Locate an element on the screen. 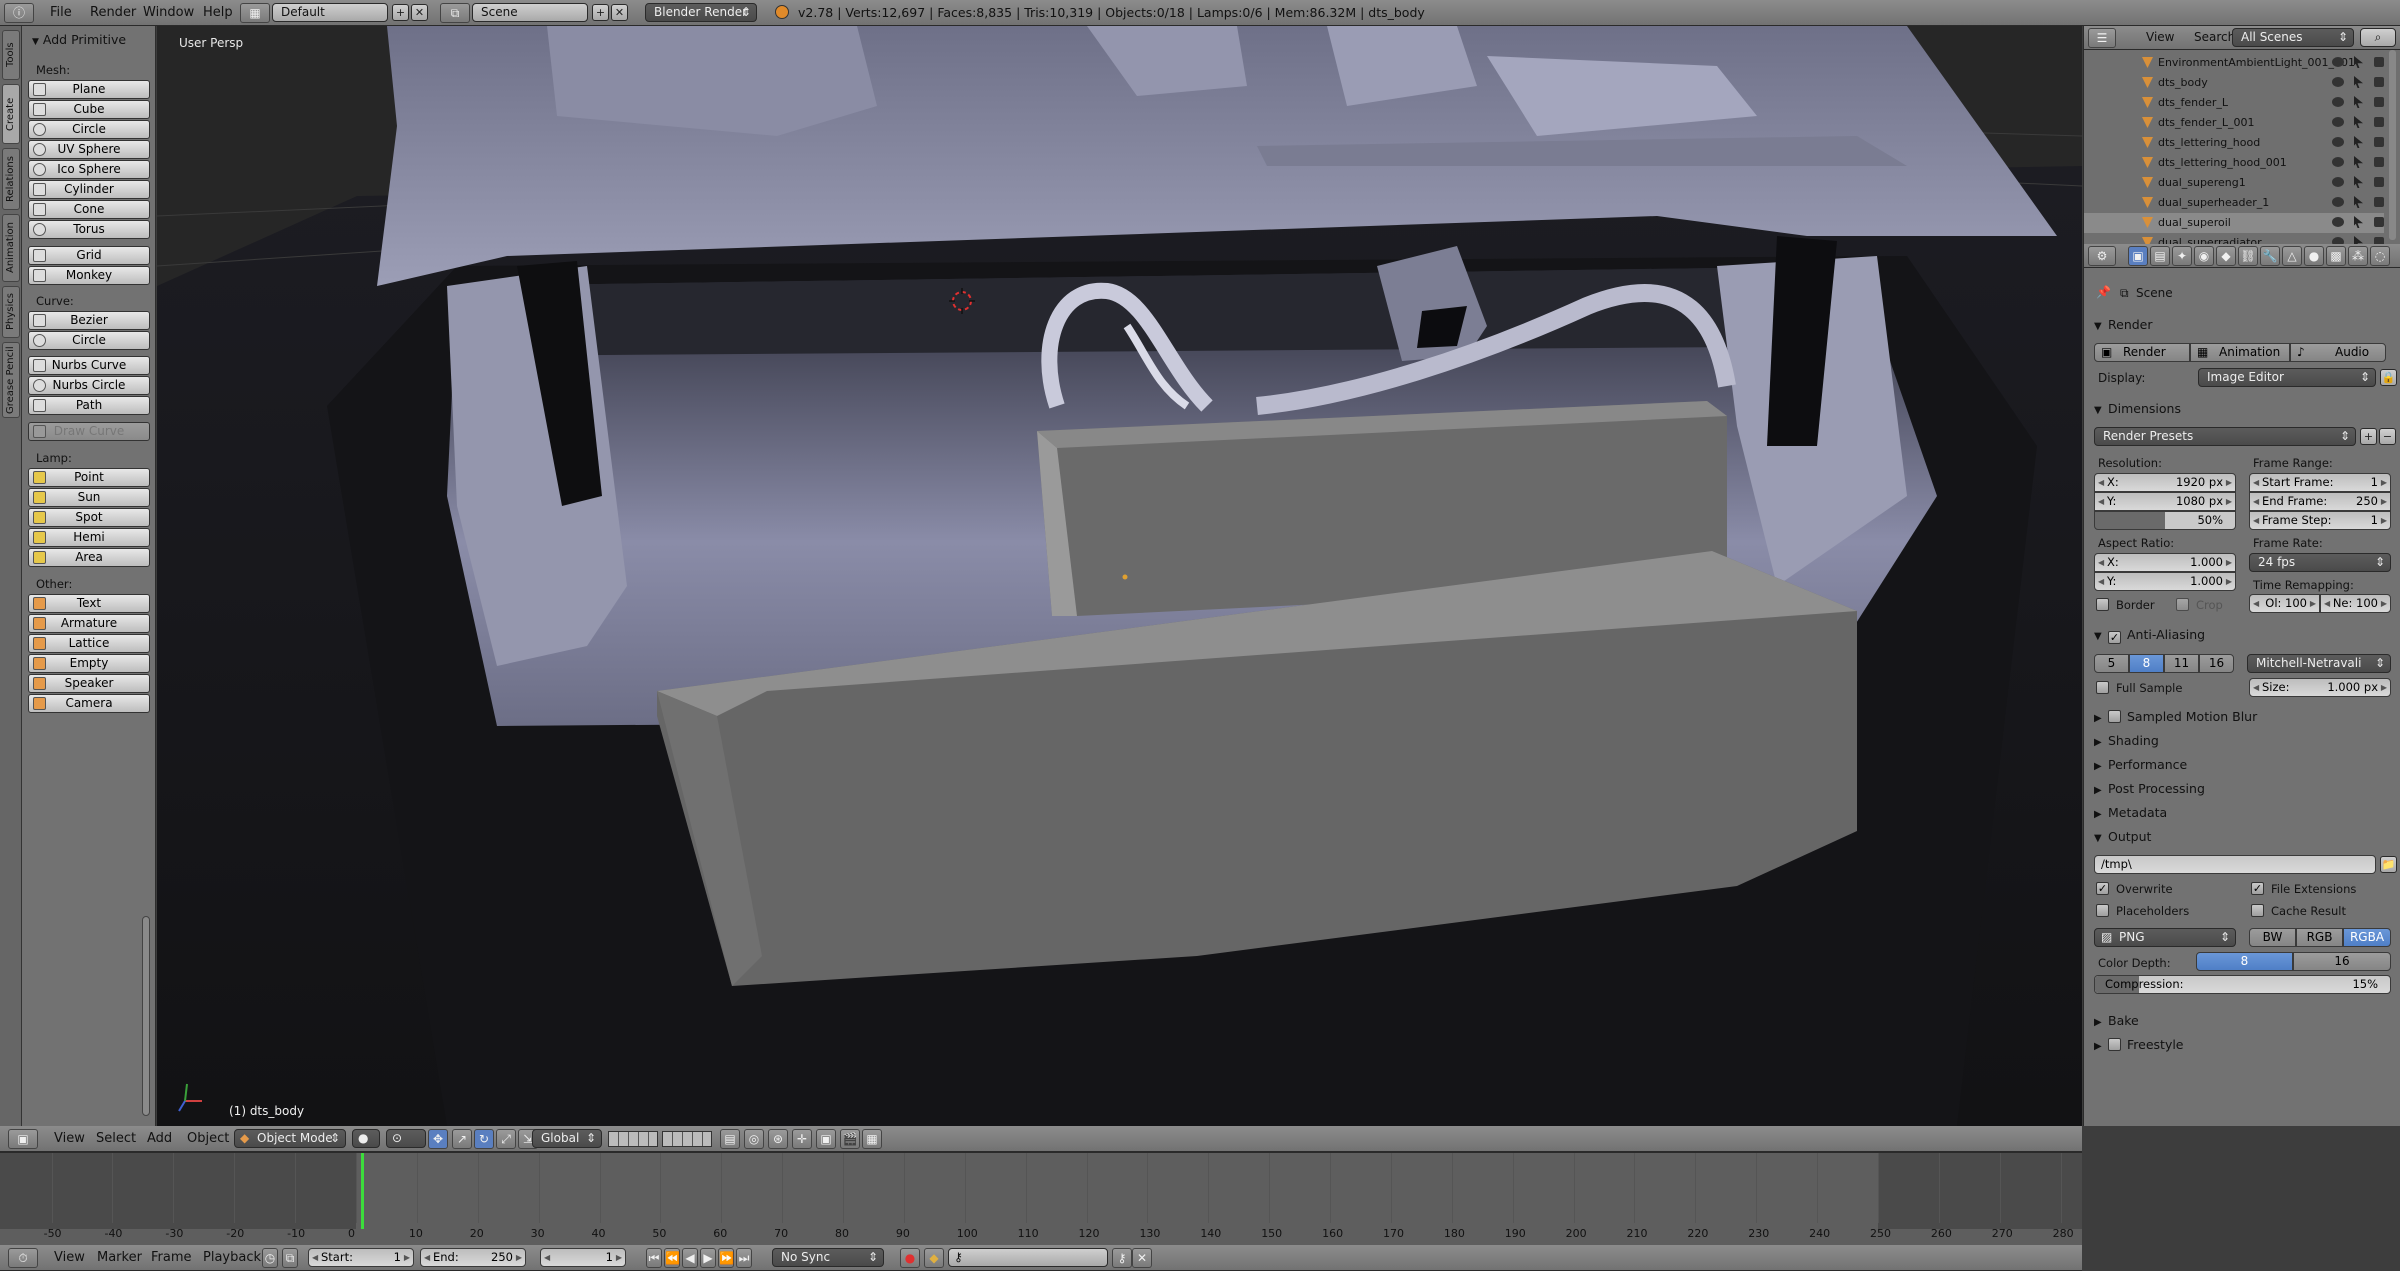 The width and height of the screenshot is (2400, 1271). add-uv-sphere-button: UV Sphere is located at coordinates (89, 149).